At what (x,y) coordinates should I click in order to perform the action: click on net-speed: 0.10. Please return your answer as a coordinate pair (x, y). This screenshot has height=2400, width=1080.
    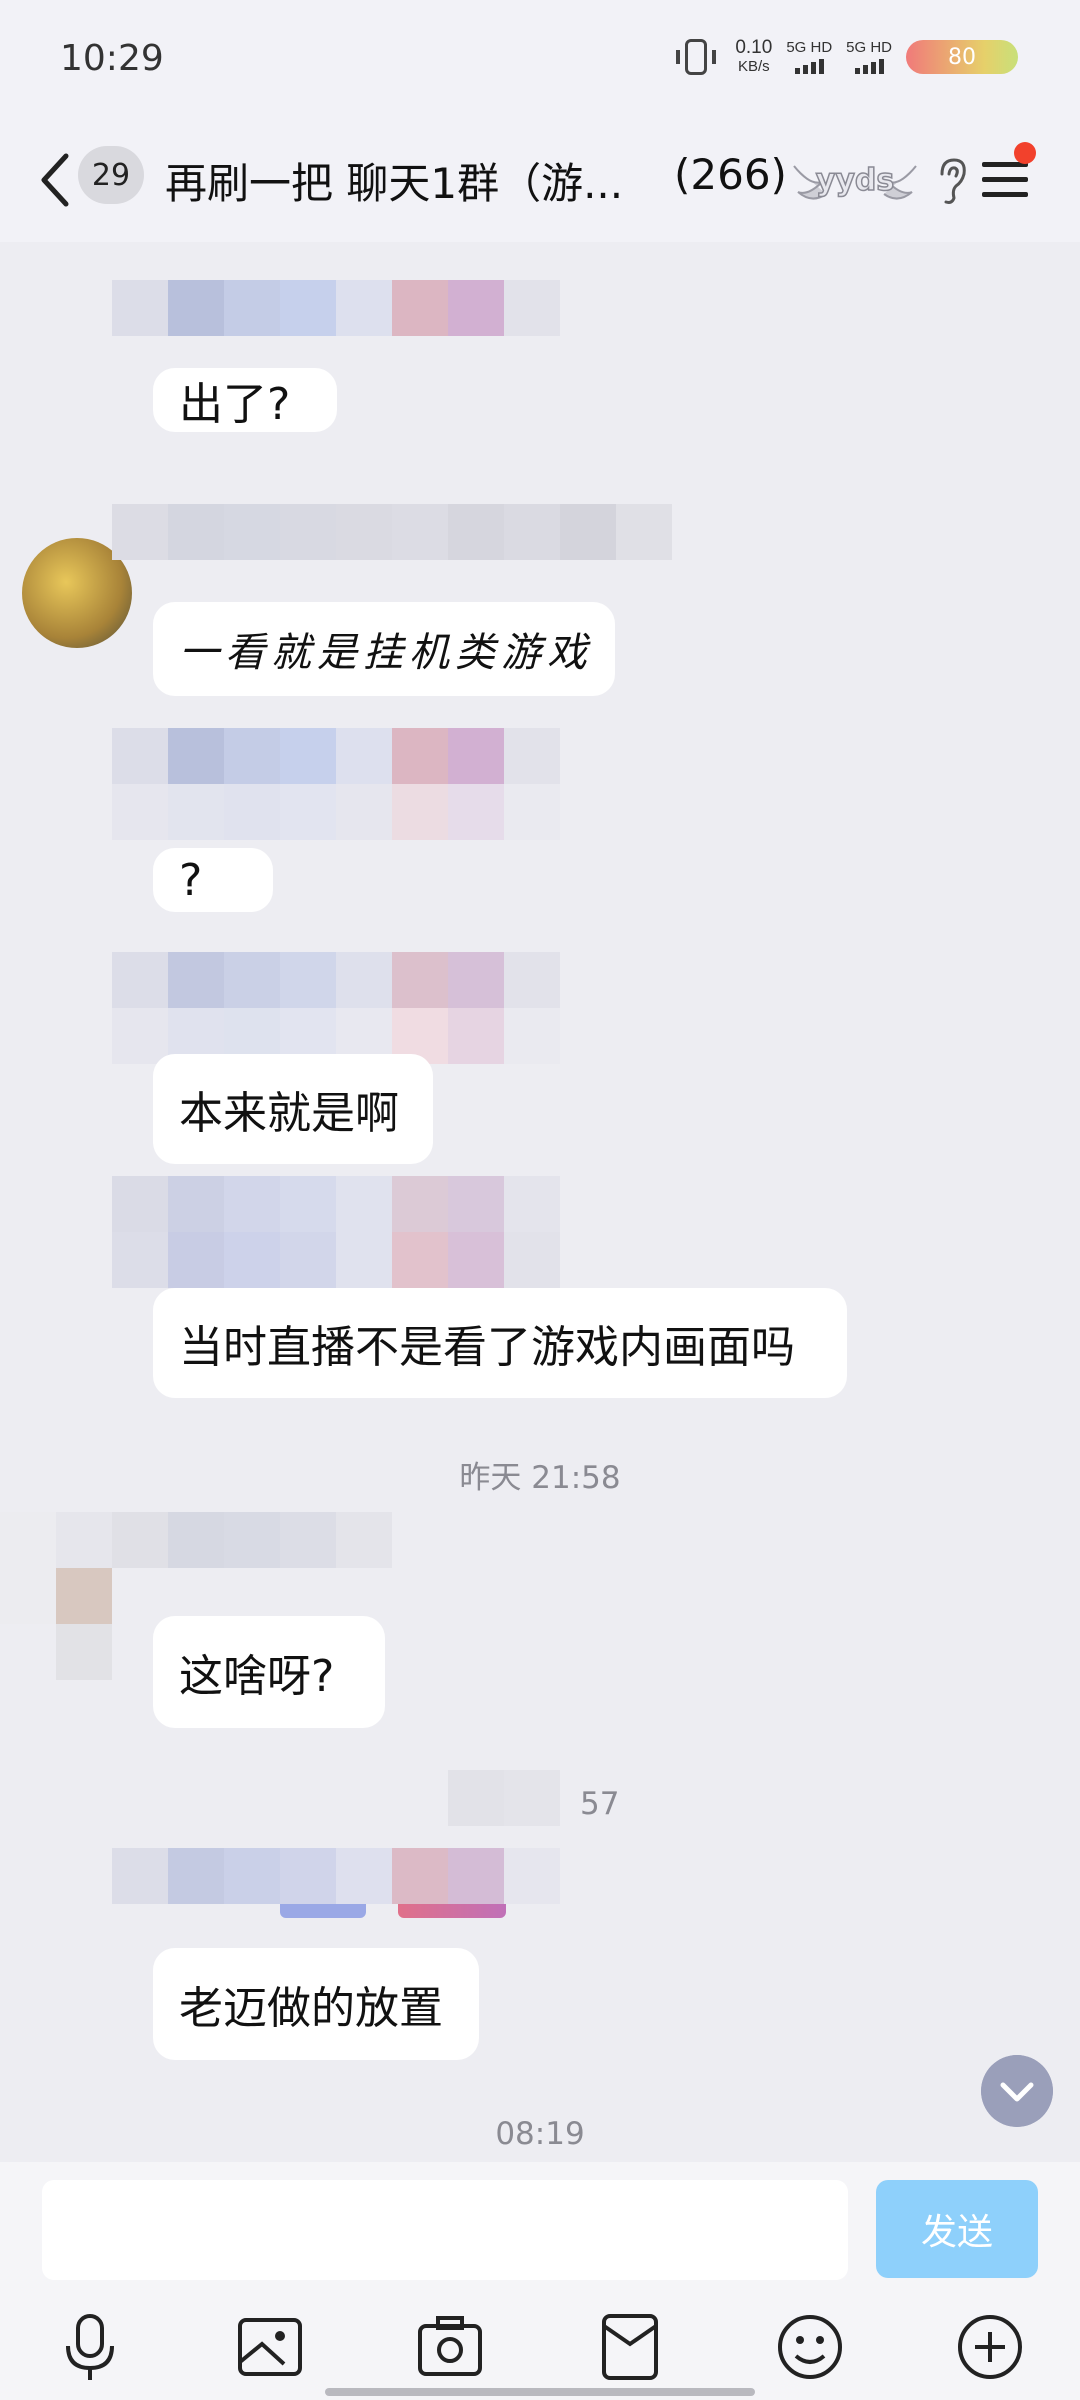
    Looking at the image, I should click on (754, 47).